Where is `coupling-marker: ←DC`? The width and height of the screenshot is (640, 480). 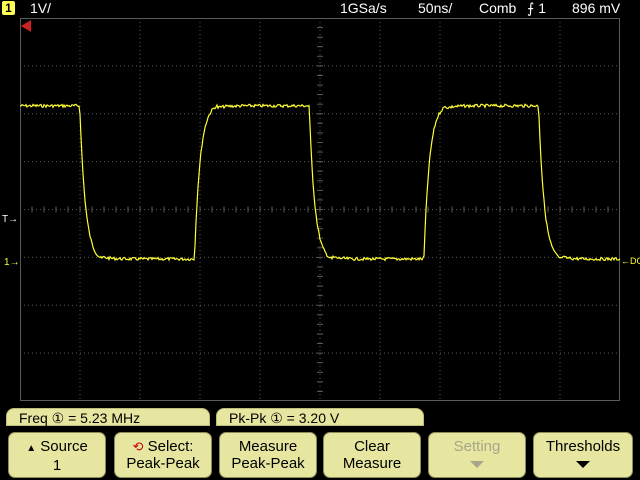 coupling-marker: ←DC is located at coordinates (630, 261).